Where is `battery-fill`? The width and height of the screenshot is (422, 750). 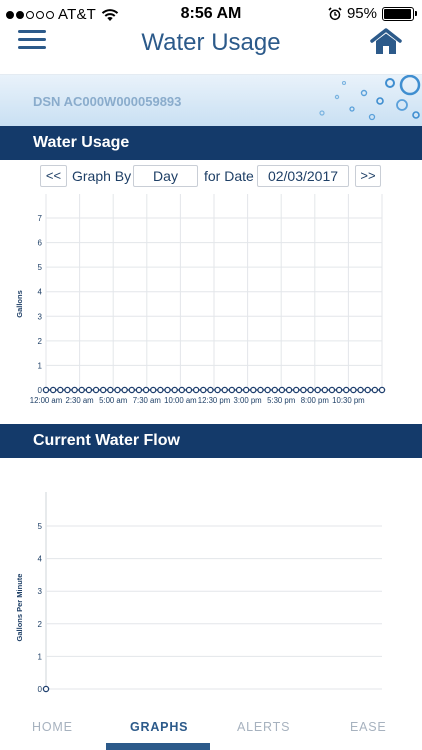 battery-fill is located at coordinates (397, 13).